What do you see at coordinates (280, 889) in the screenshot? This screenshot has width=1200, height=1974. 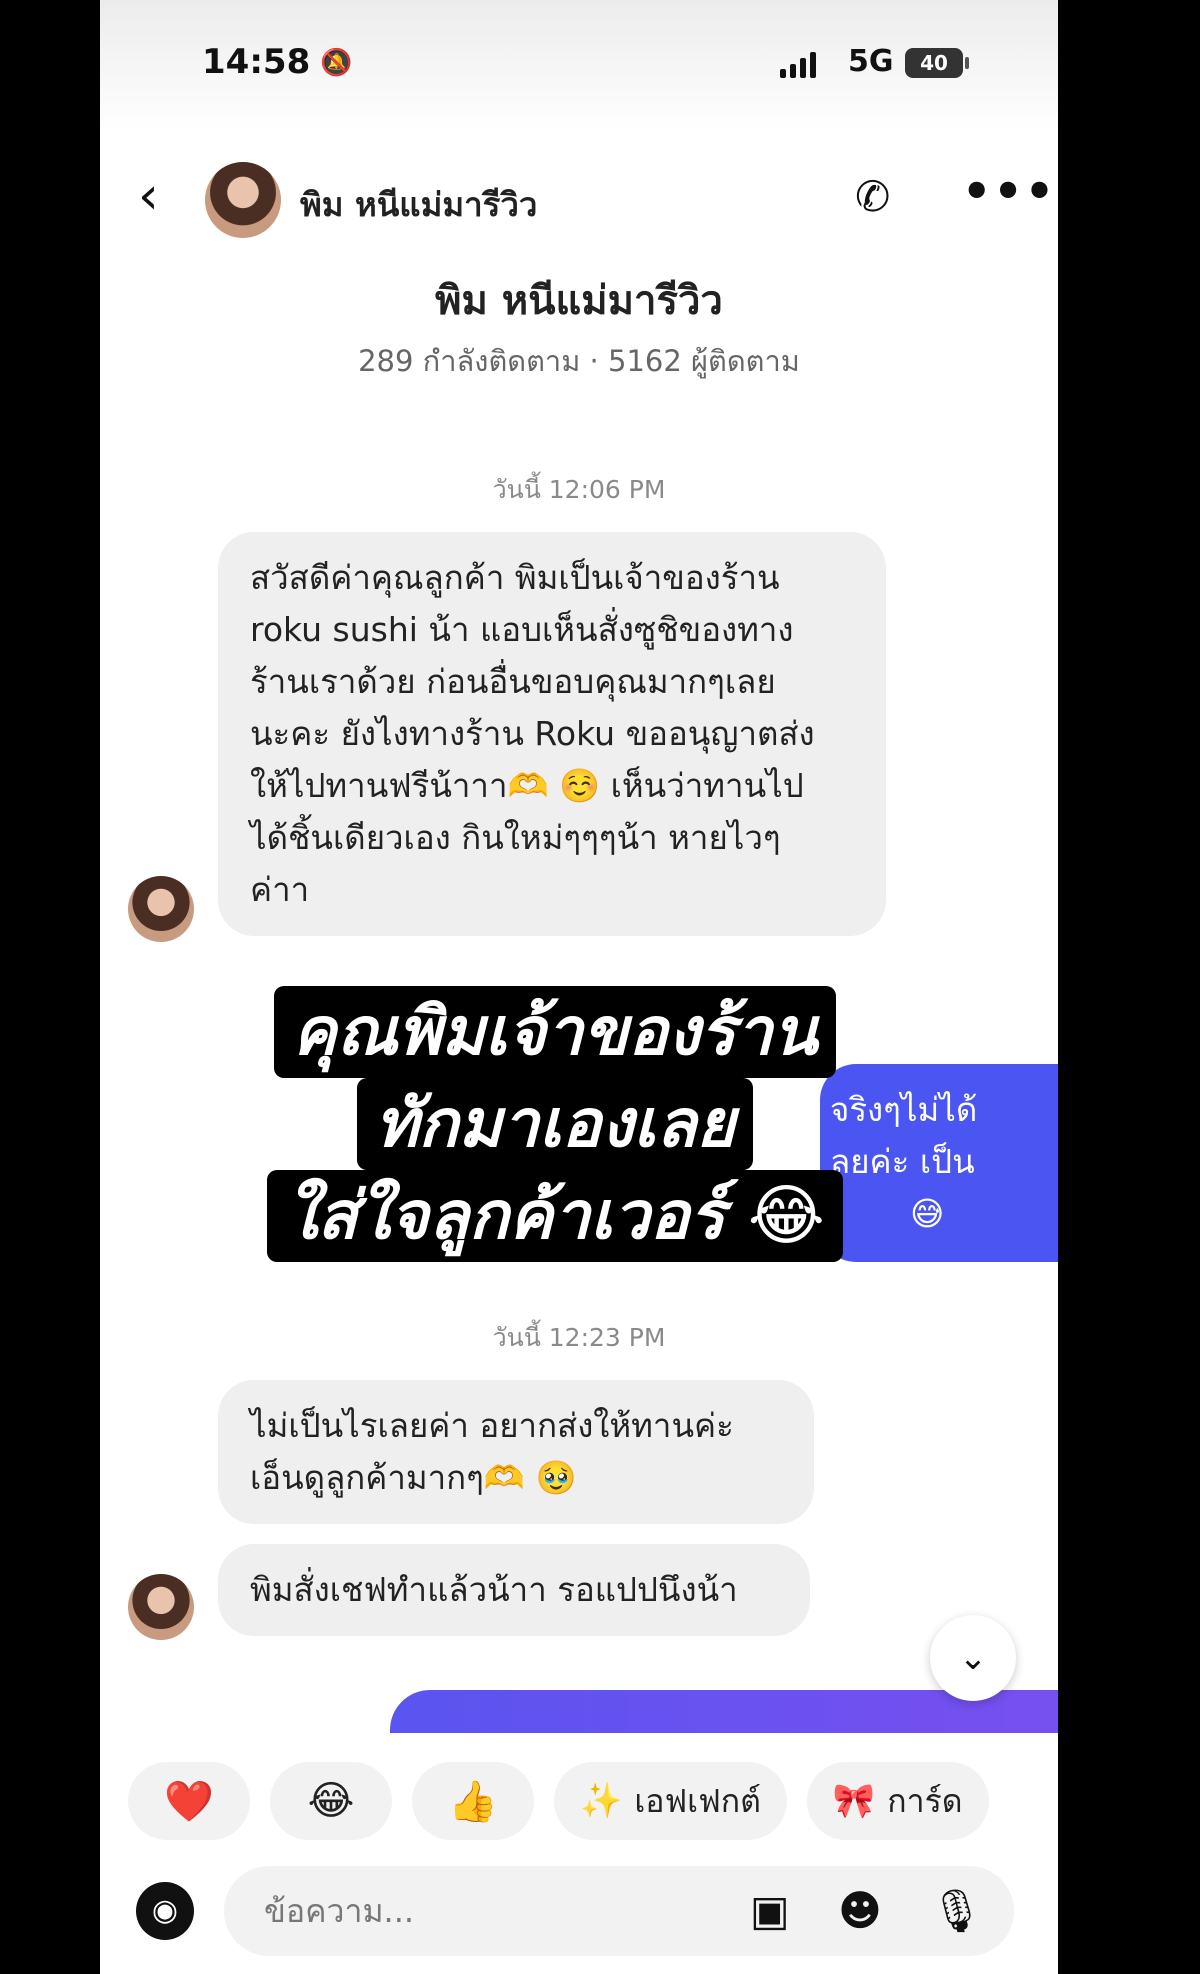 I see `message-line: ค่าา` at bounding box center [280, 889].